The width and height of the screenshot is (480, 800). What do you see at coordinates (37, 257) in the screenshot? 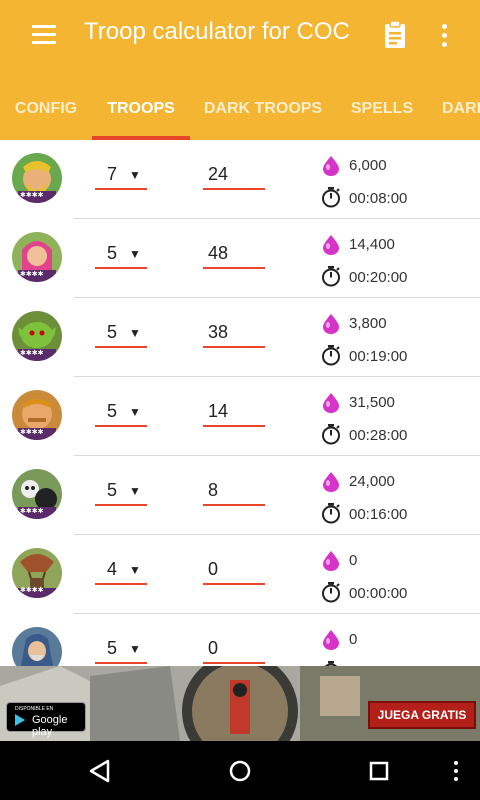
I see `archer-icon: ✱✱✱✱` at bounding box center [37, 257].